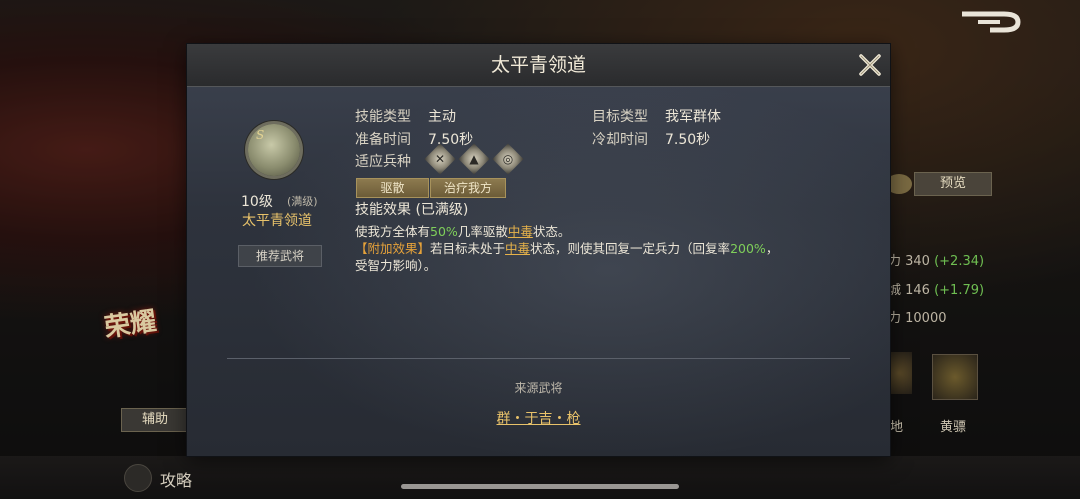 The image size is (1080, 499). Describe the element at coordinates (870, 65) in the screenshot. I see `close-icon` at that location.